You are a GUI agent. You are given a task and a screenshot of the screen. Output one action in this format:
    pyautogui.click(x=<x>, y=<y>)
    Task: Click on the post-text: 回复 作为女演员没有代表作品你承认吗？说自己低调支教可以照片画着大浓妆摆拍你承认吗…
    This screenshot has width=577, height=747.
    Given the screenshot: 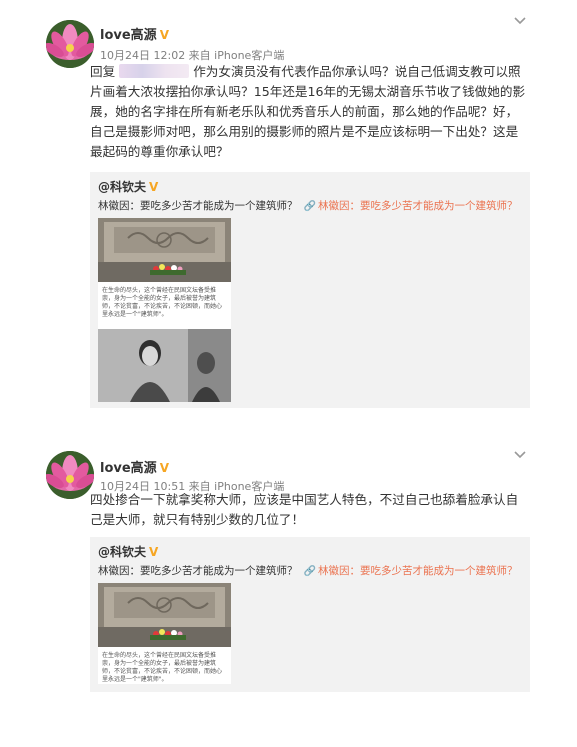 What is the action you would take?
    pyautogui.click(x=310, y=112)
    